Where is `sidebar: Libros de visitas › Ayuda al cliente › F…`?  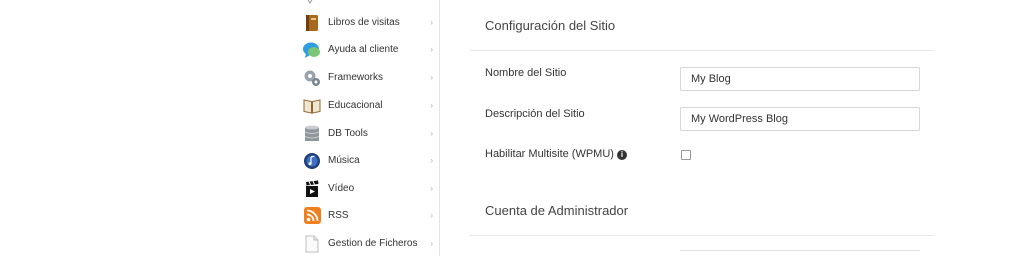
sidebar: Libros de visitas › Ayuda al cliente › F… is located at coordinates (369, 128).